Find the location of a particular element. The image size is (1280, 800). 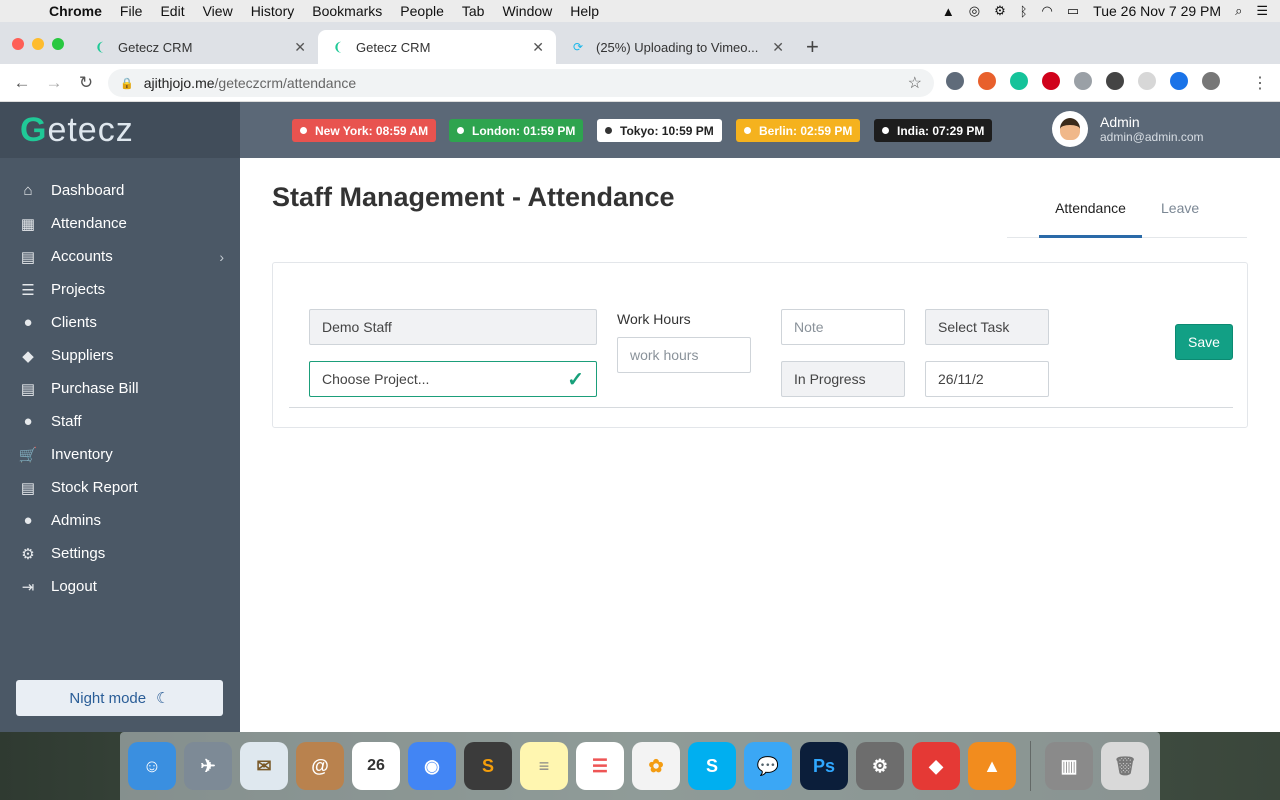

sidebar-item-clients: ● Clients is located at coordinates (120, 322).